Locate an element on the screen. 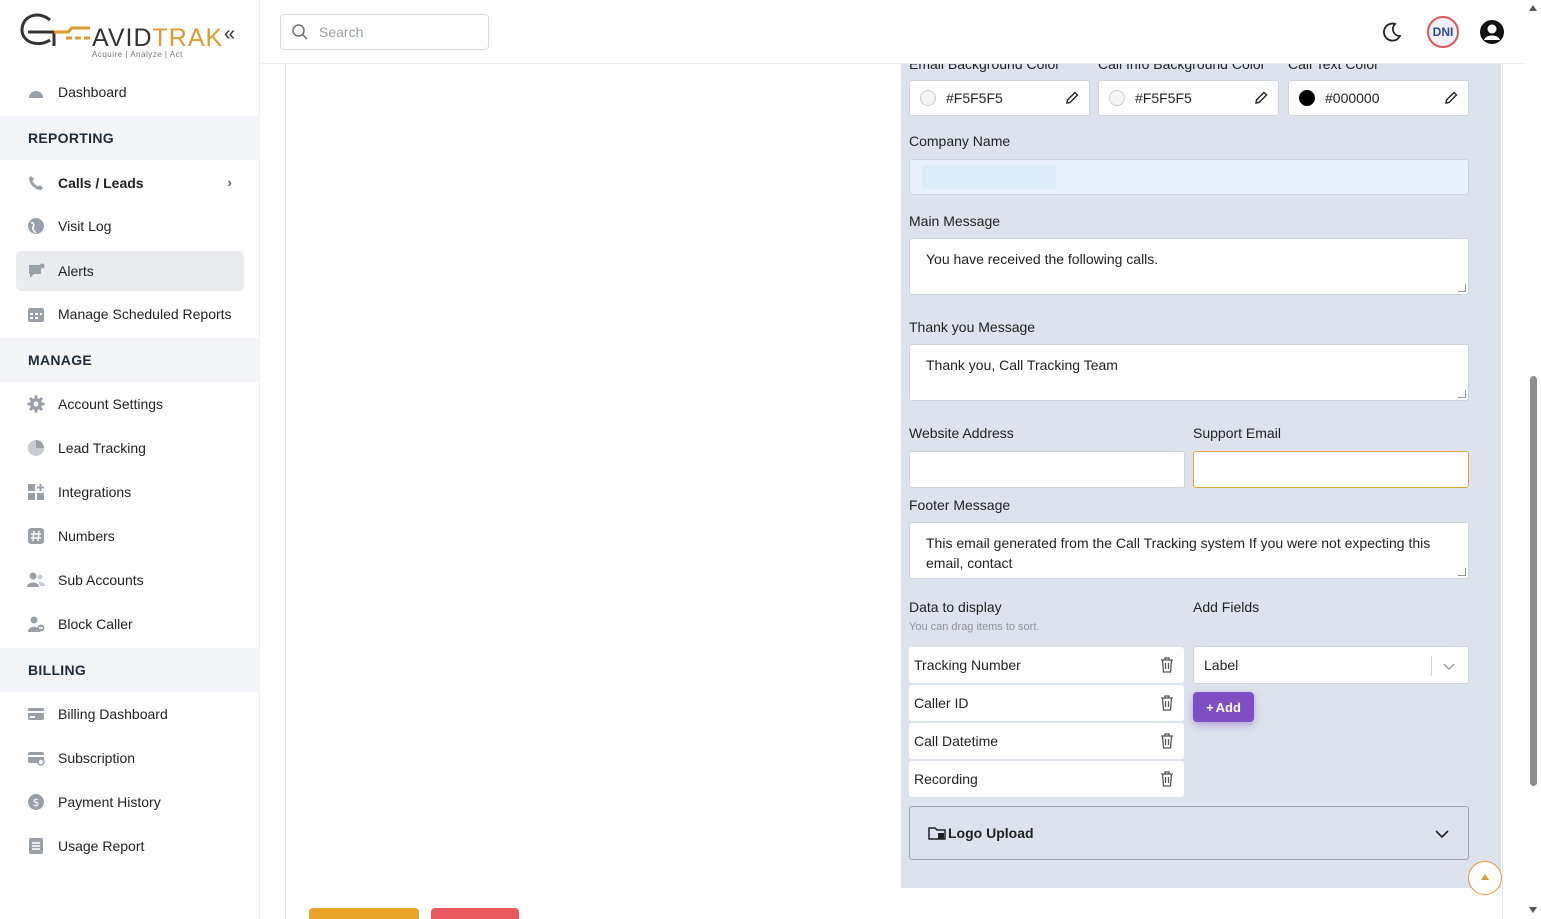  sidebar-item-payment-history: $ Payment History is located at coordinates (130, 802).